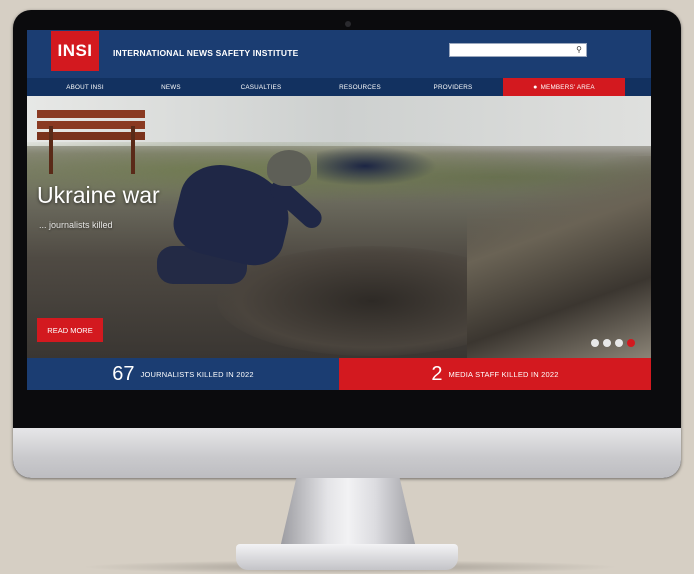  What do you see at coordinates (206, 53) in the screenshot?
I see `site-name: INTERNATIONAL NEWS SAFETY INSTITUTE` at bounding box center [206, 53].